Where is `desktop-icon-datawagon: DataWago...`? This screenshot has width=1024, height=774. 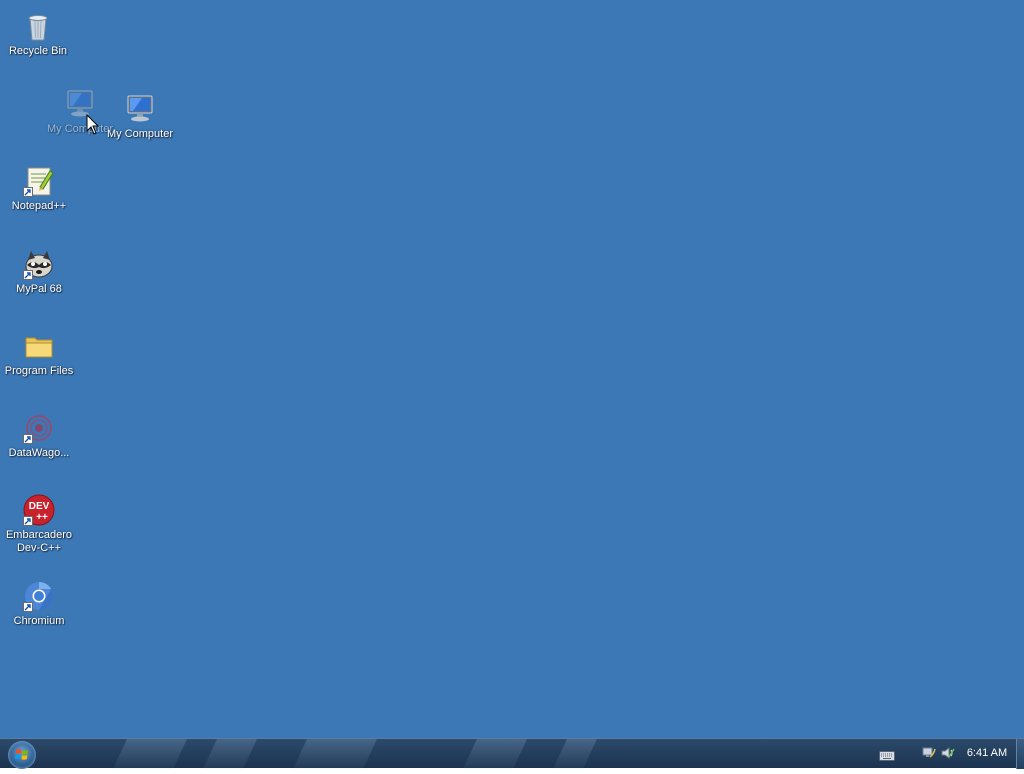
desktop-icon-datawagon: DataWago... is located at coordinates (39, 436).